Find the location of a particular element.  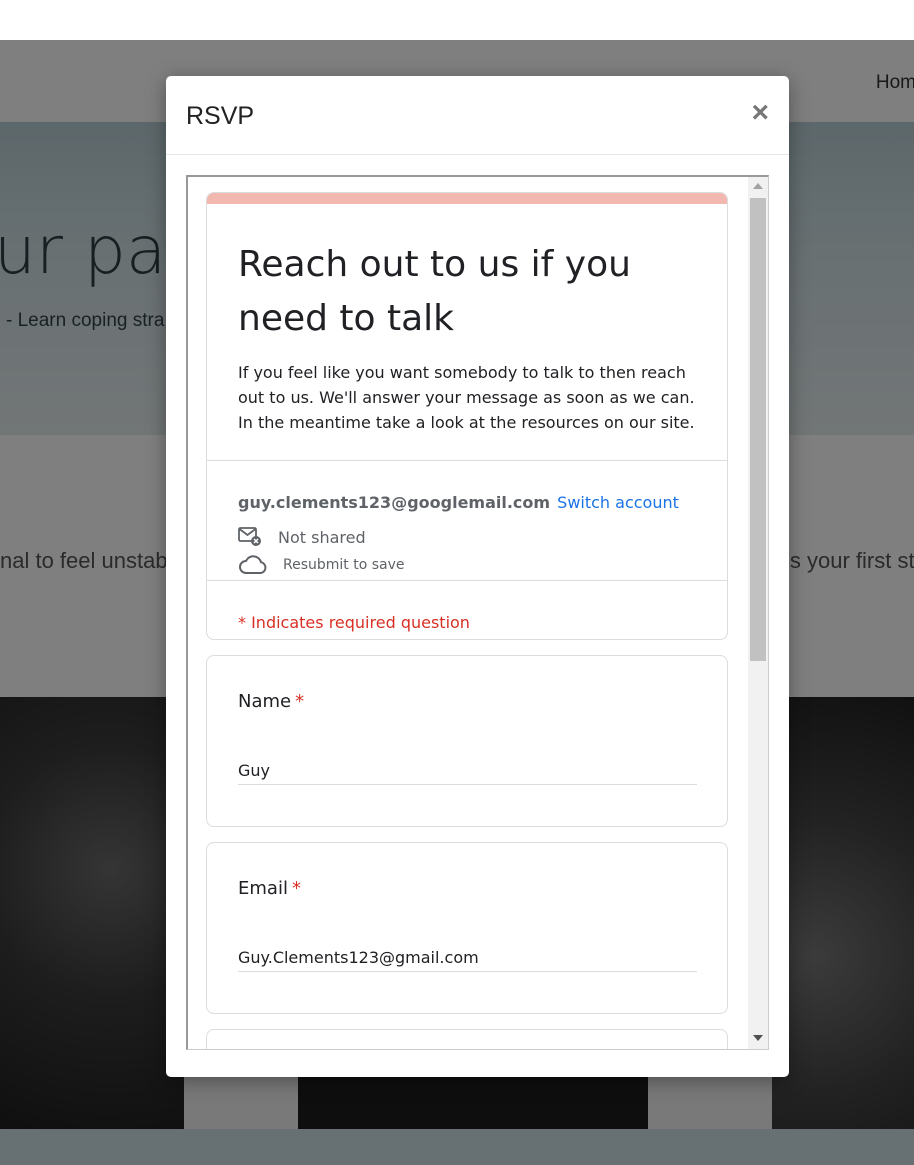

shared-status: Not shared is located at coordinates (322, 537).